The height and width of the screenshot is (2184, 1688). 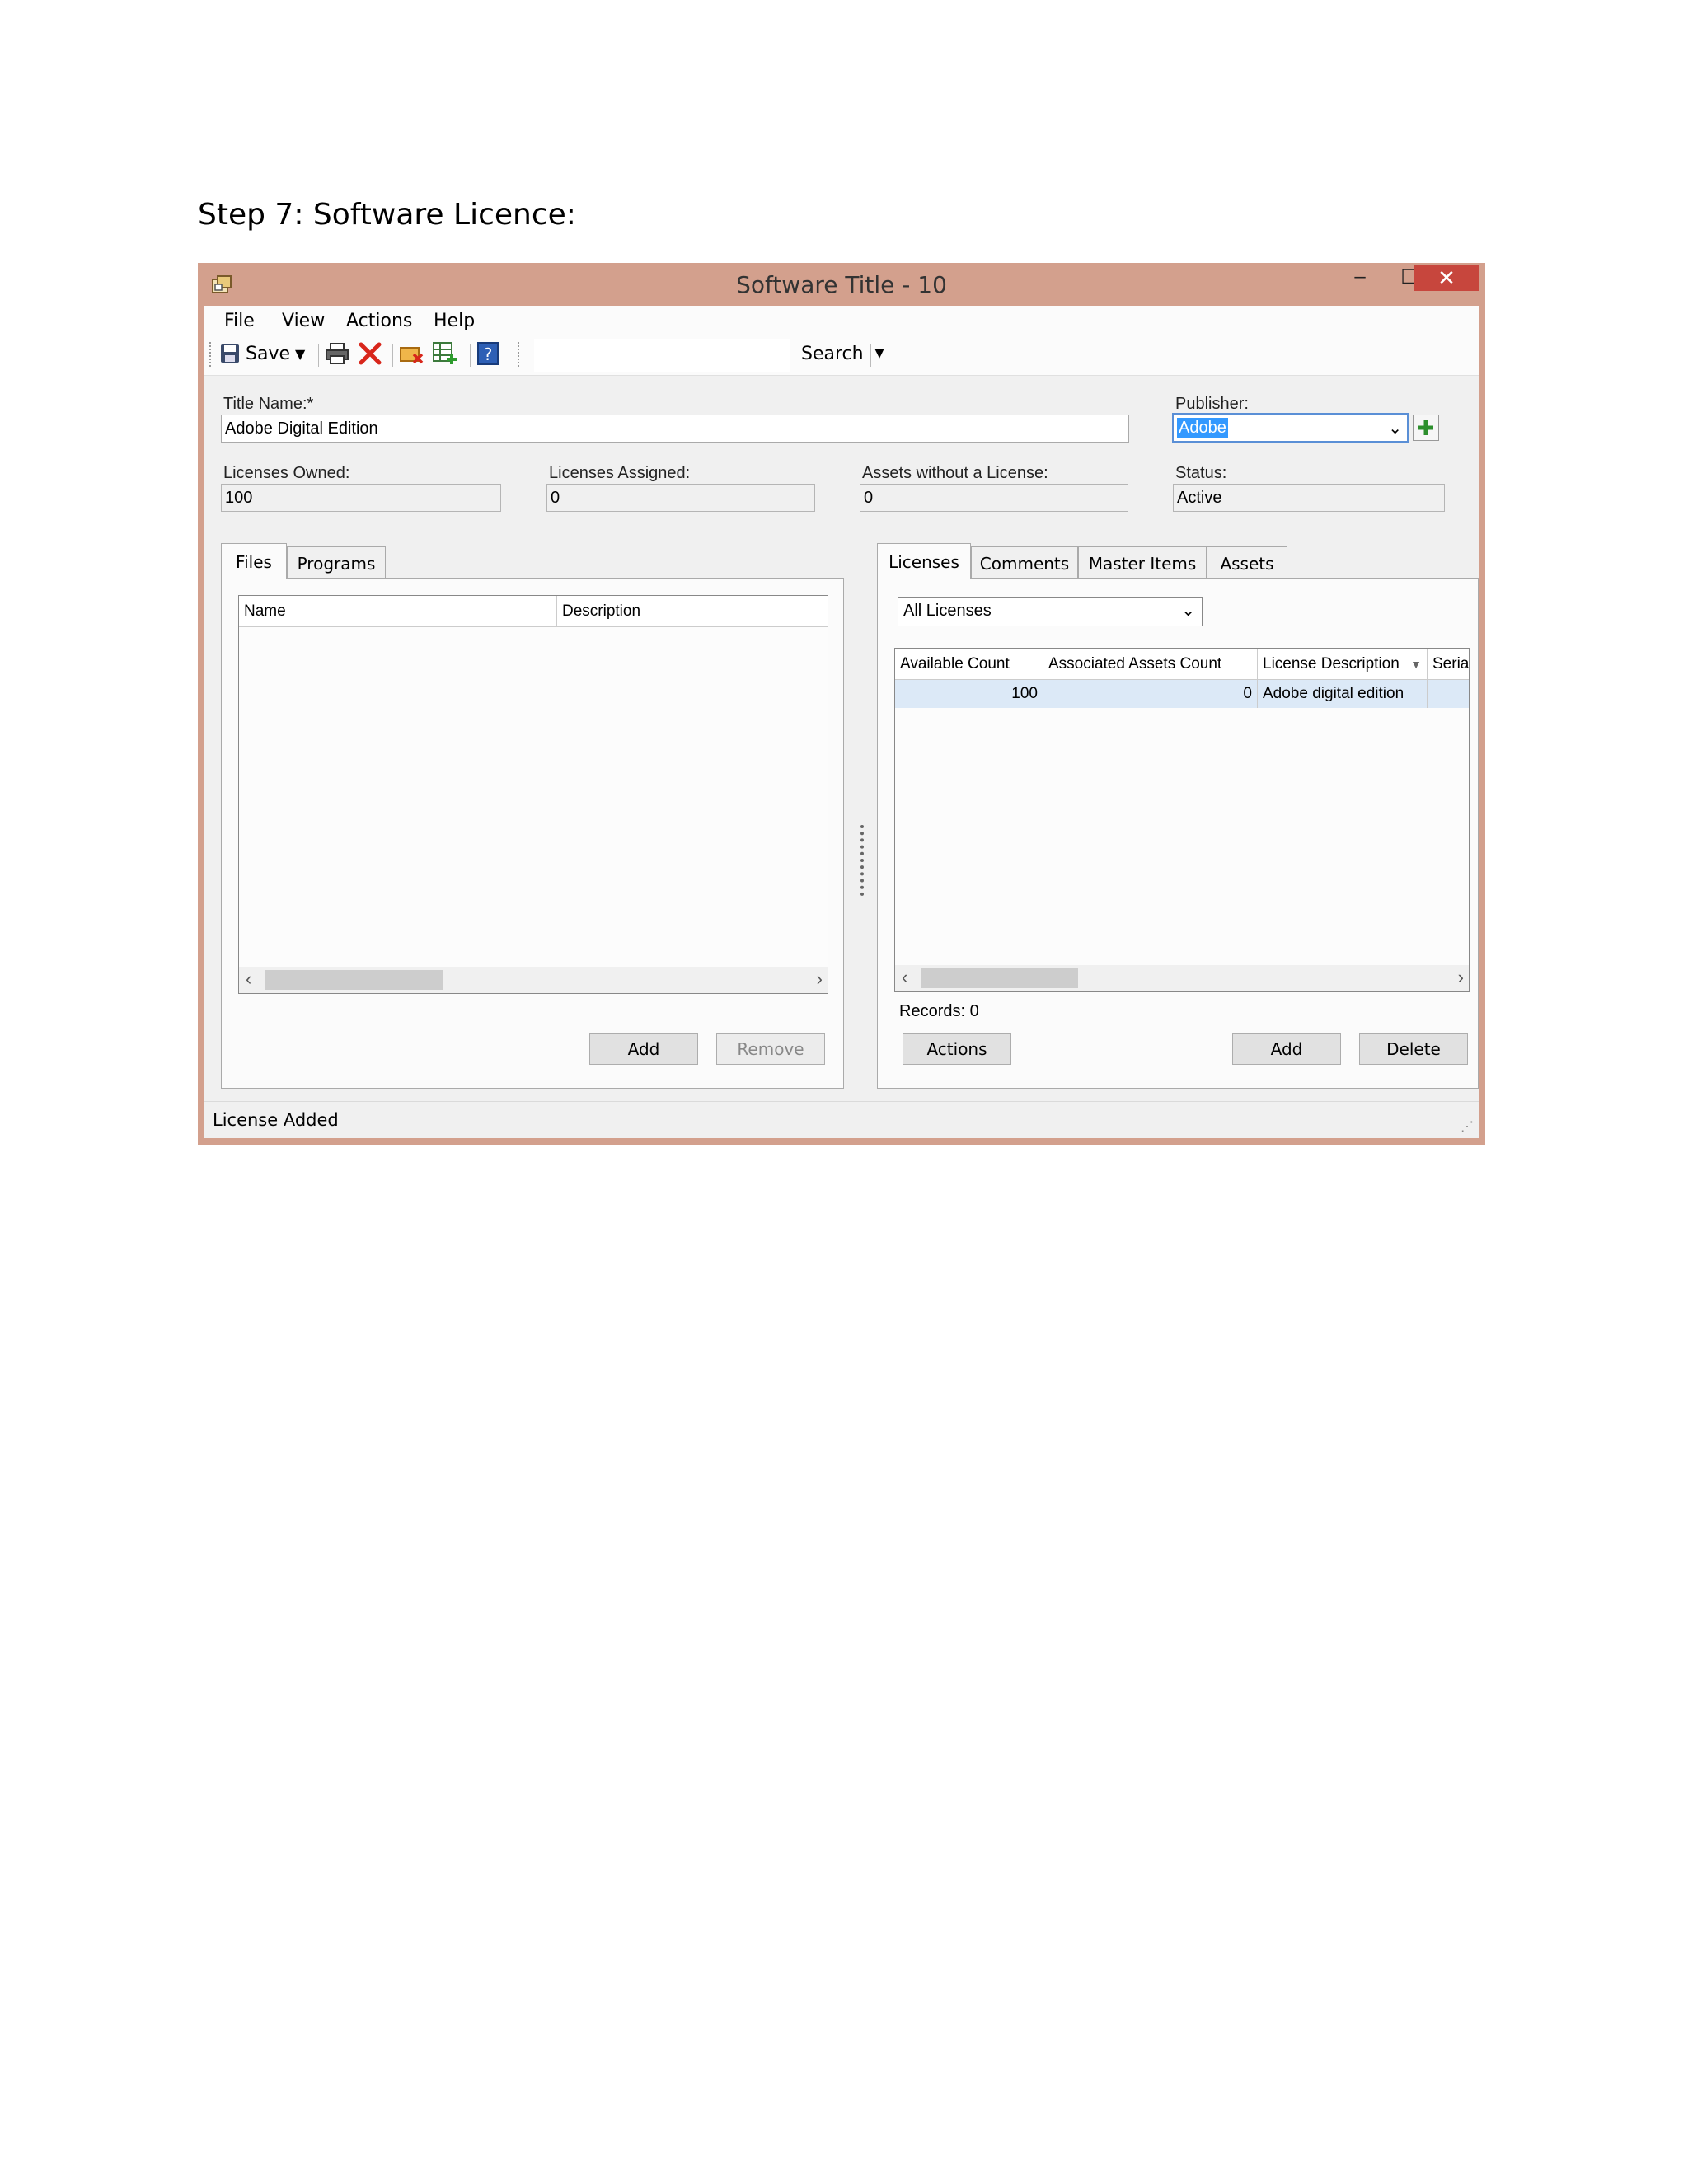 What do you see at coordinates (1150, 664) in the screenshot?
I see `column-header-associated-assets-count: Associated Assets Count` at bounding box center [1150, 664].